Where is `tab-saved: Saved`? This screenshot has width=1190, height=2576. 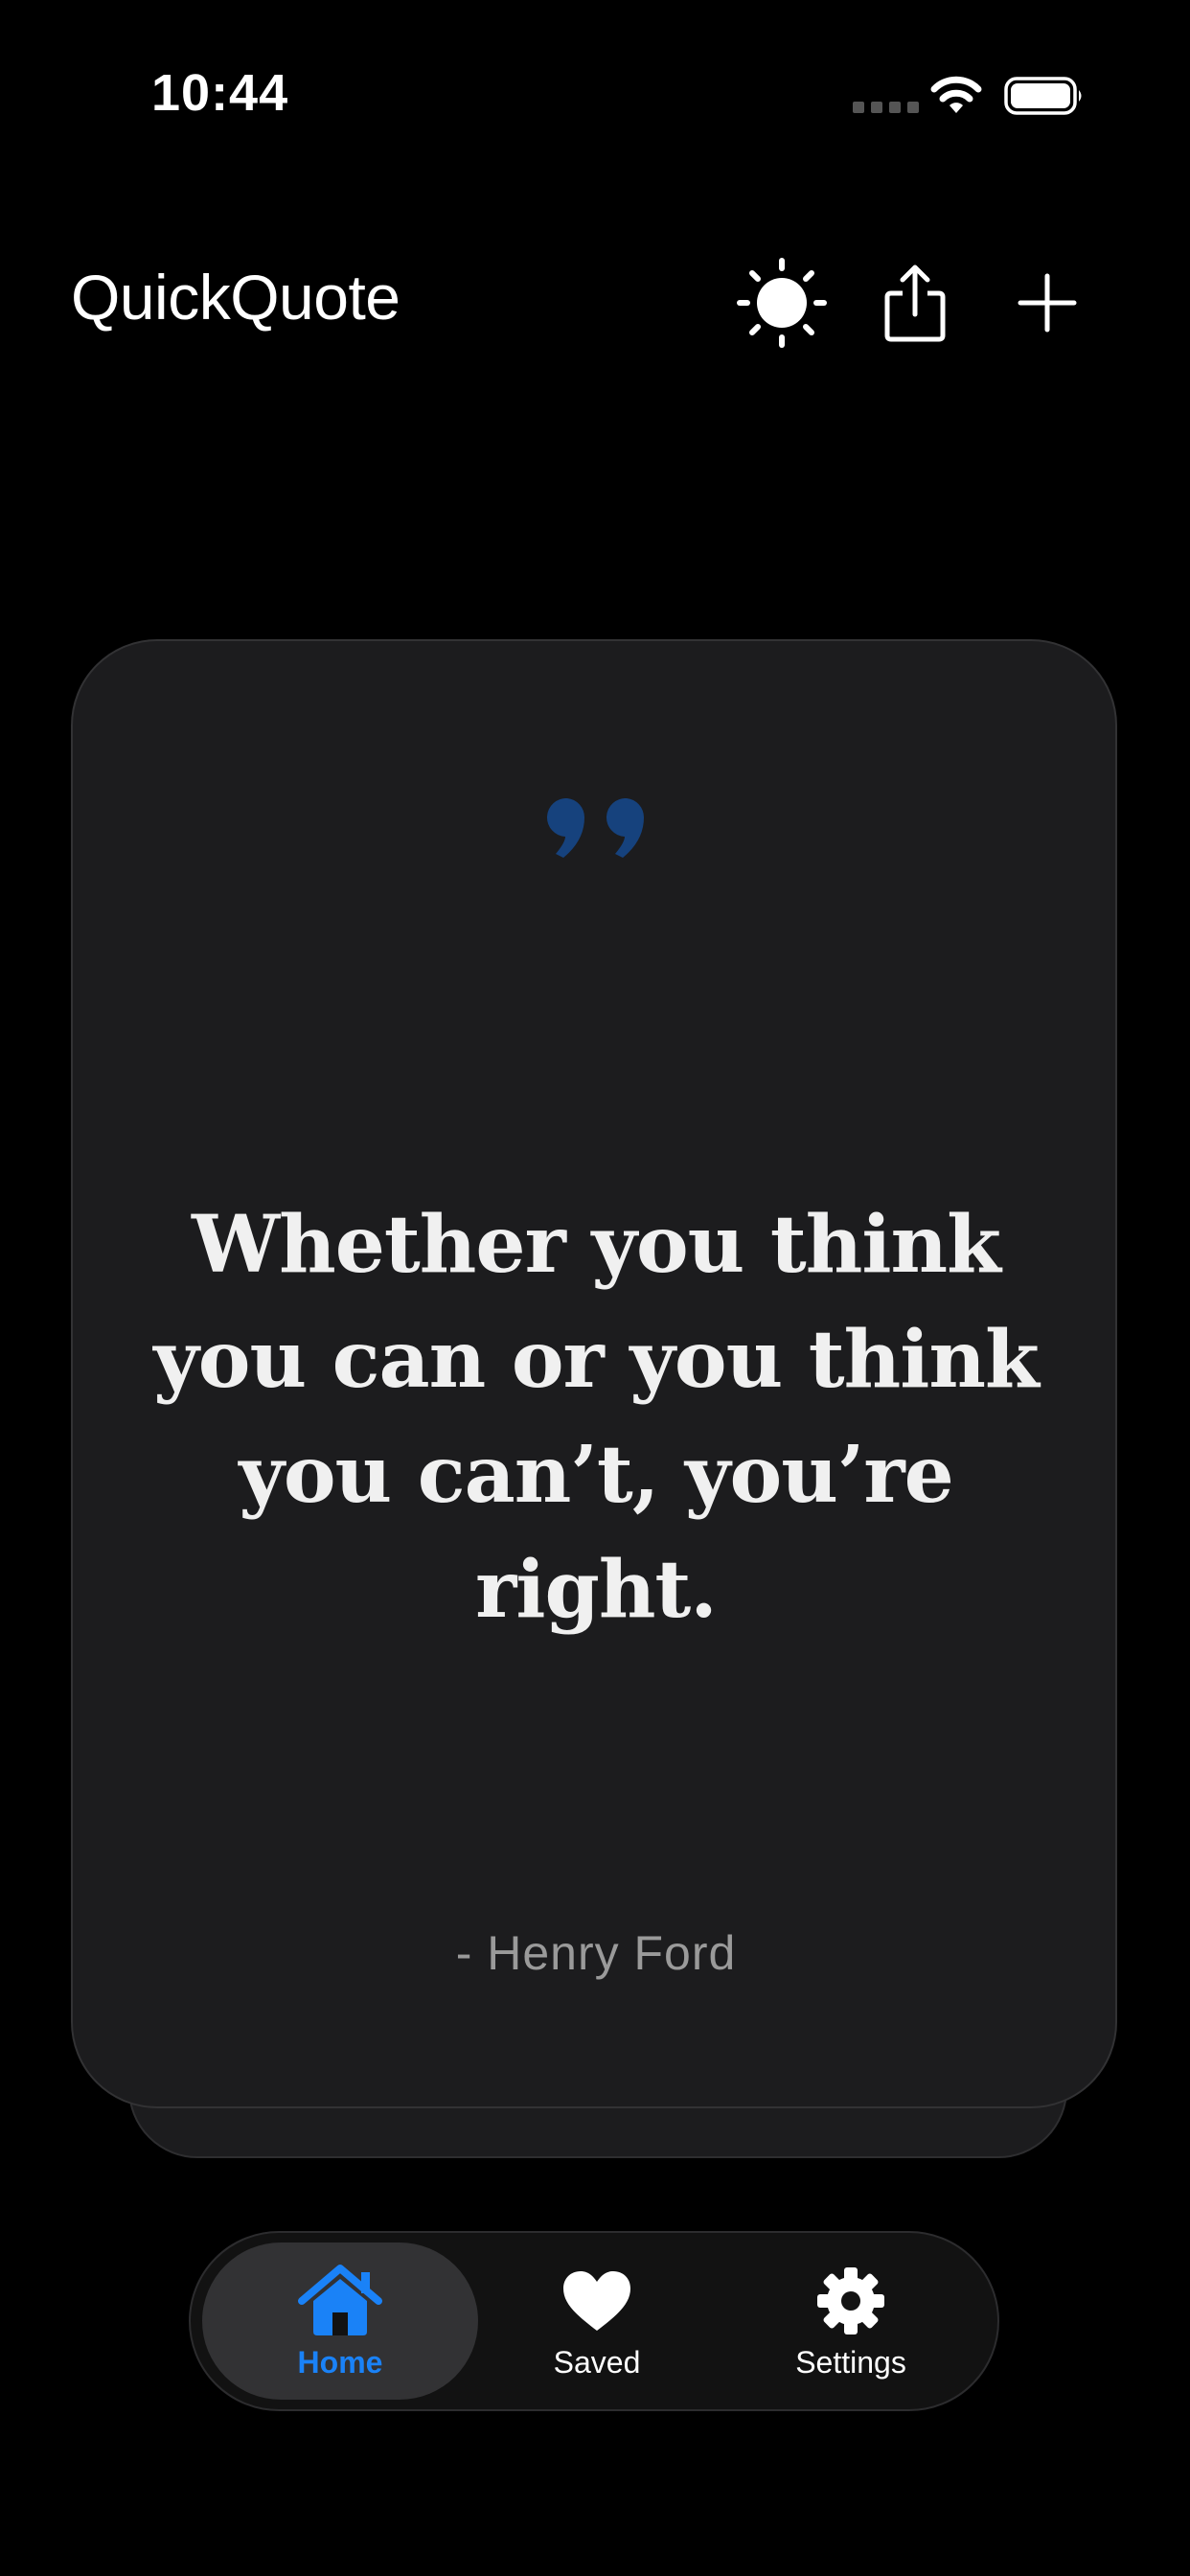 tab-saved: Saved is located at coordinates (597, 2321).